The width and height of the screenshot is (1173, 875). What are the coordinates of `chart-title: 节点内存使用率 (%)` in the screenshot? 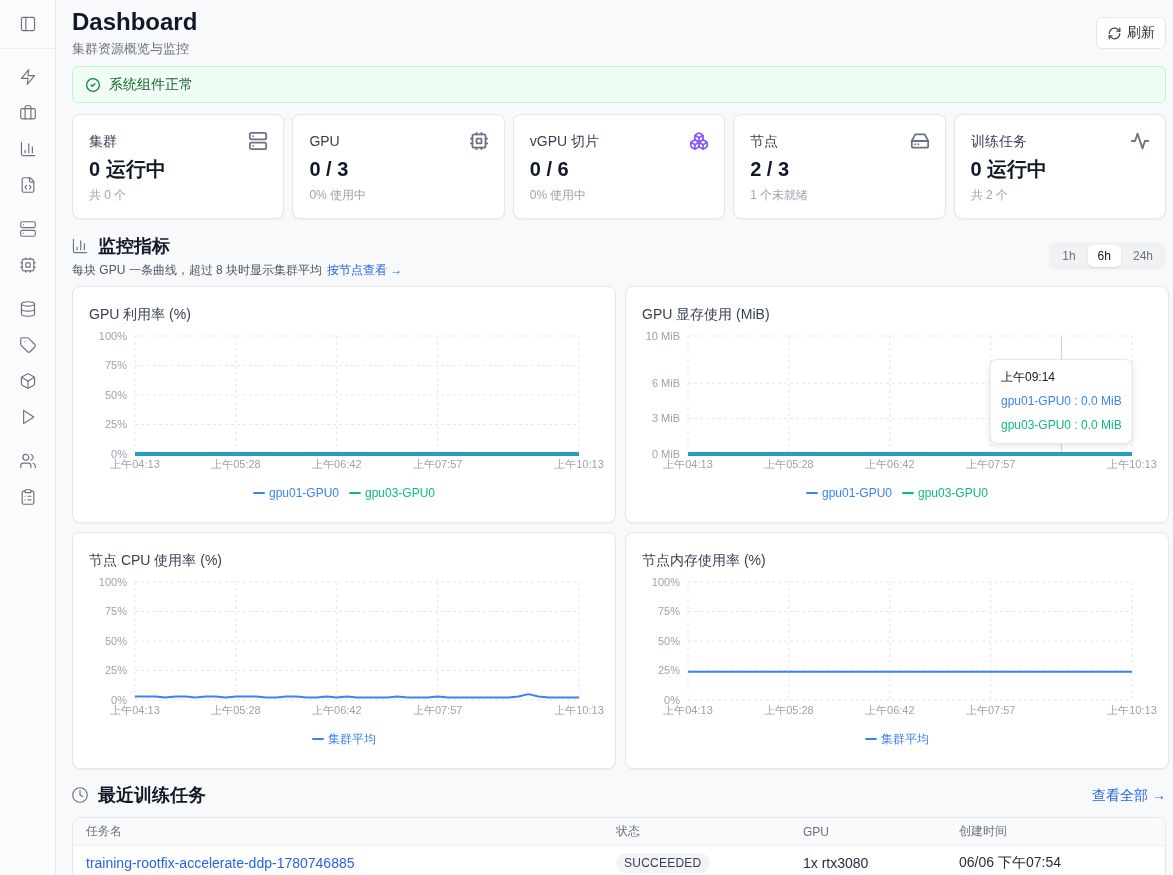 It's located at (704, 560).